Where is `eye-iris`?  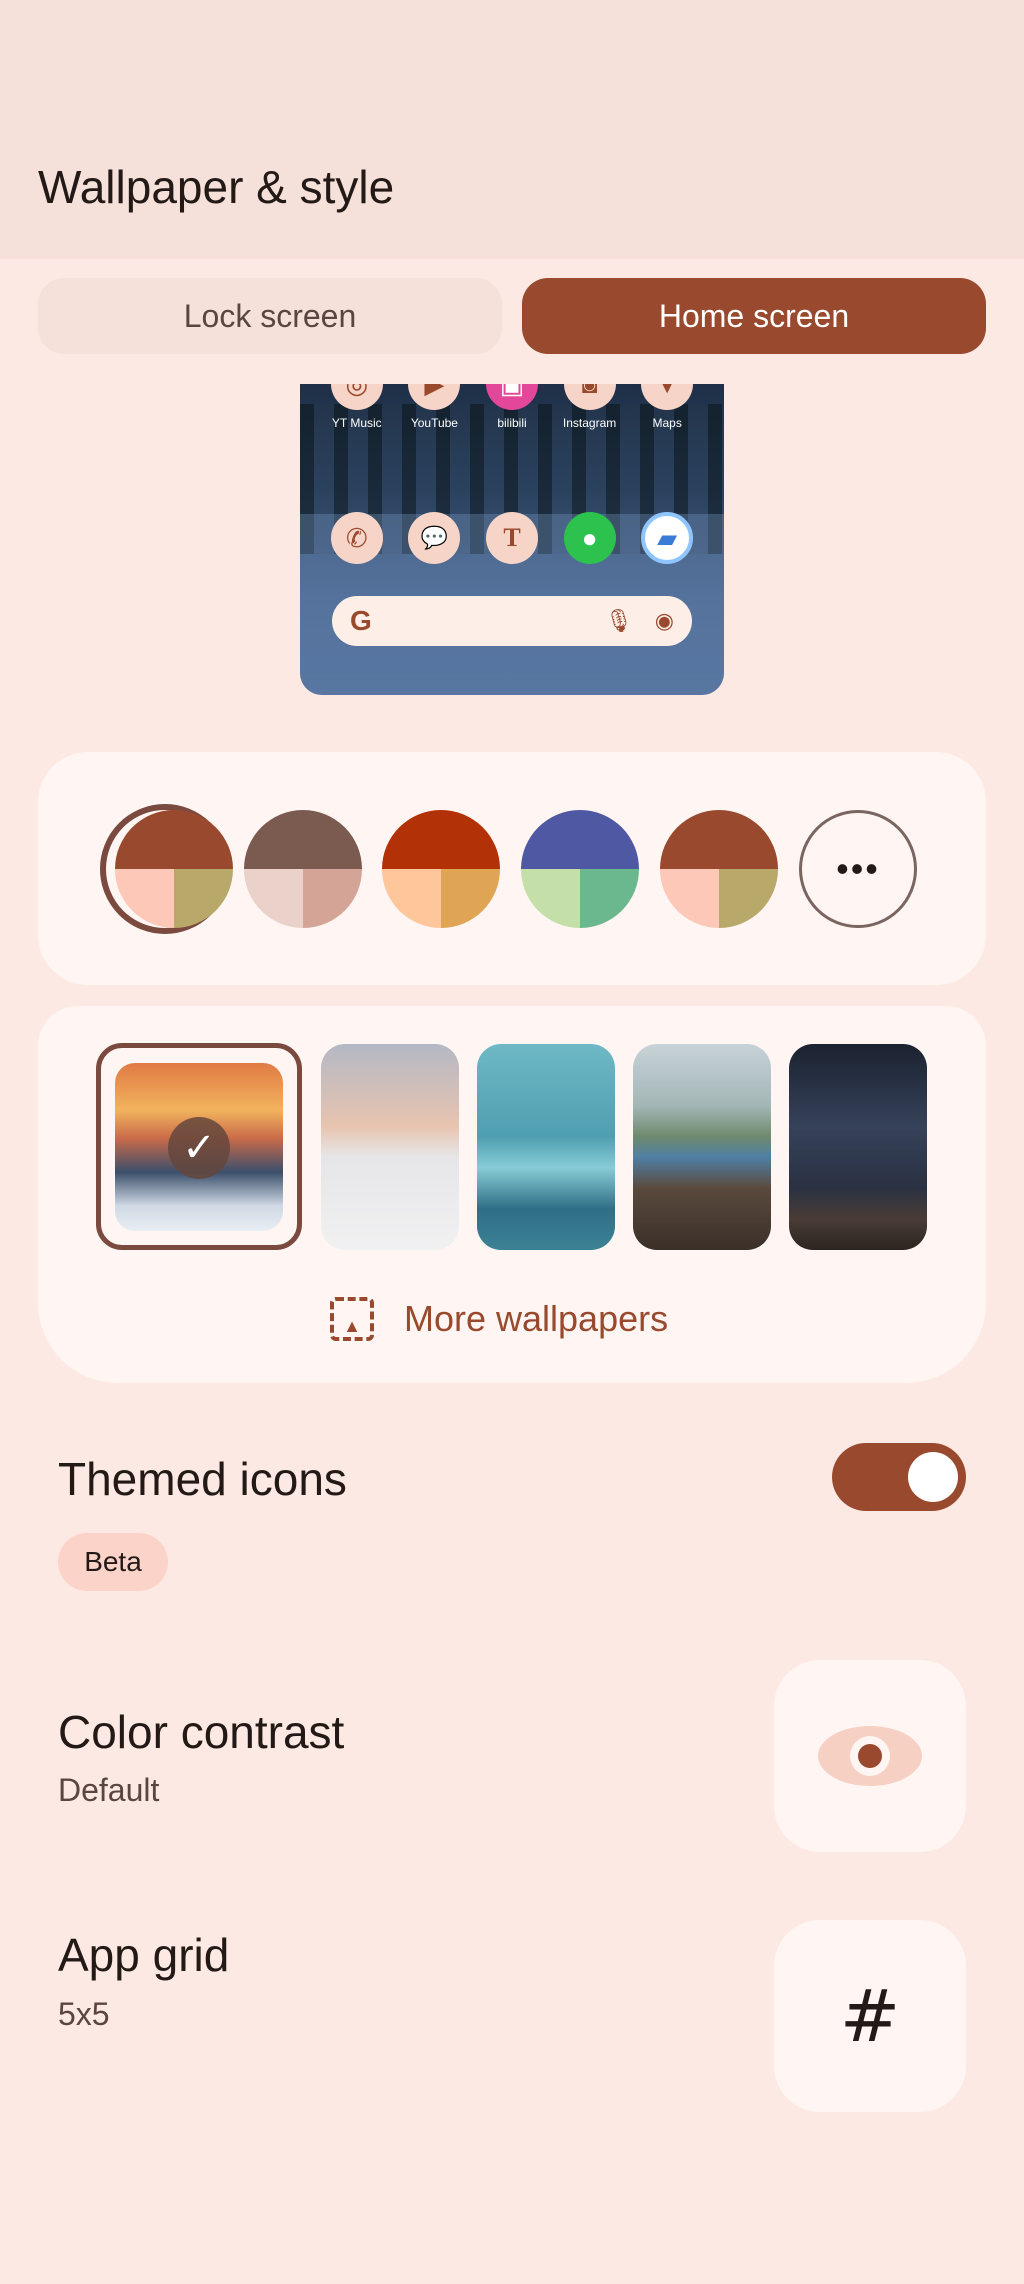 eye-iris is located at coordinates (870, 1756).